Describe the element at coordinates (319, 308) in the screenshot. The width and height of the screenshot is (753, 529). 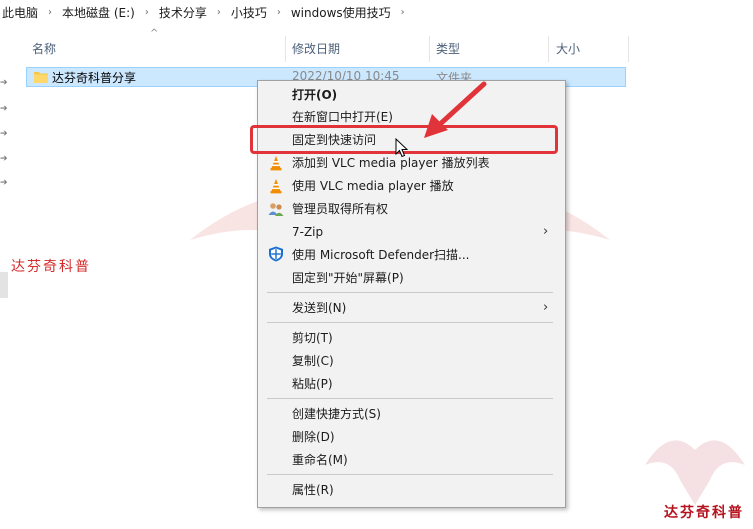
I see `menu-item-send-to: 发送到(N)` at that location.